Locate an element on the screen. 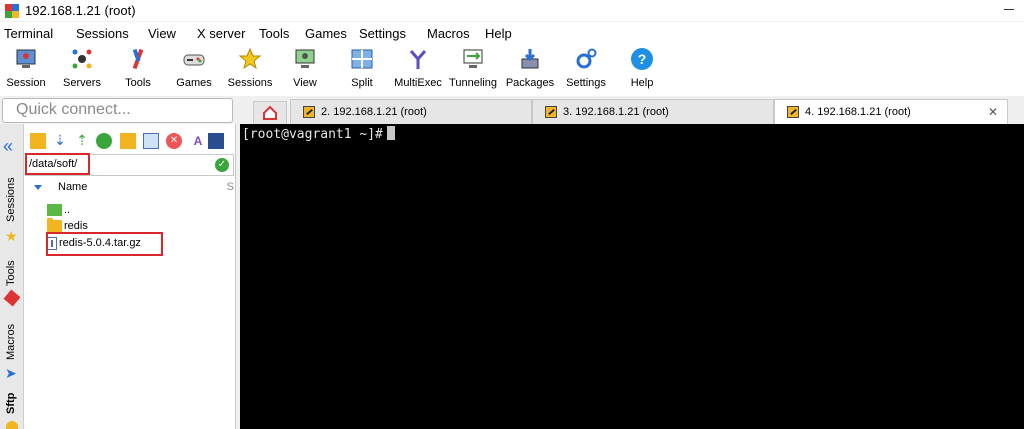 The image size is (1024, 429). new-folder-icon is located at coordinates (128, 141).